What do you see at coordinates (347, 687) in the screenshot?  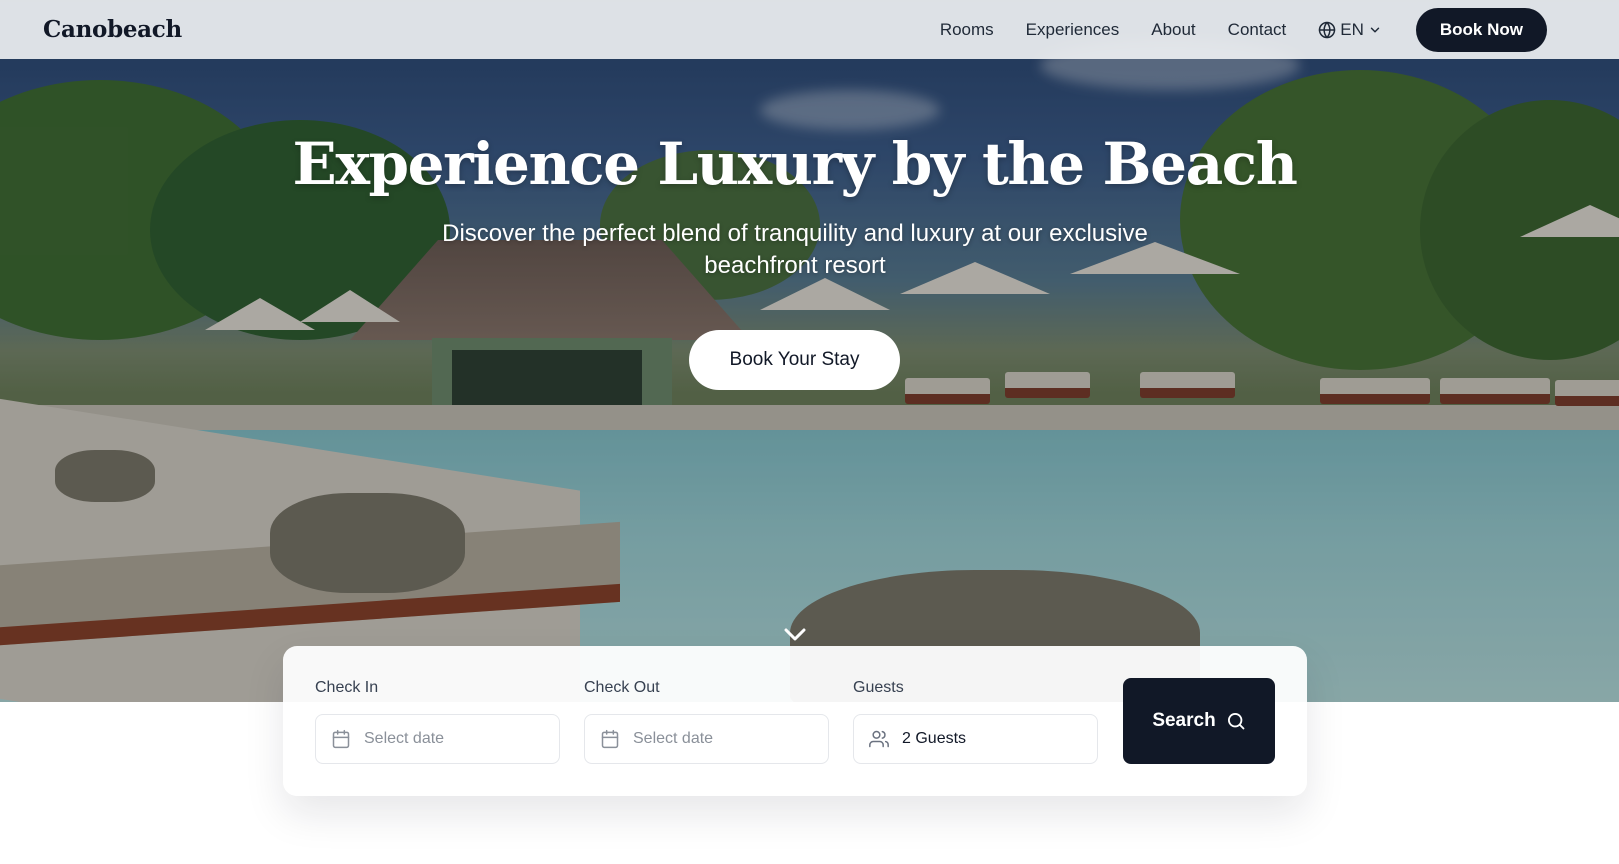 I see `check-in-label: Check In` at bounding box center [347, 687].